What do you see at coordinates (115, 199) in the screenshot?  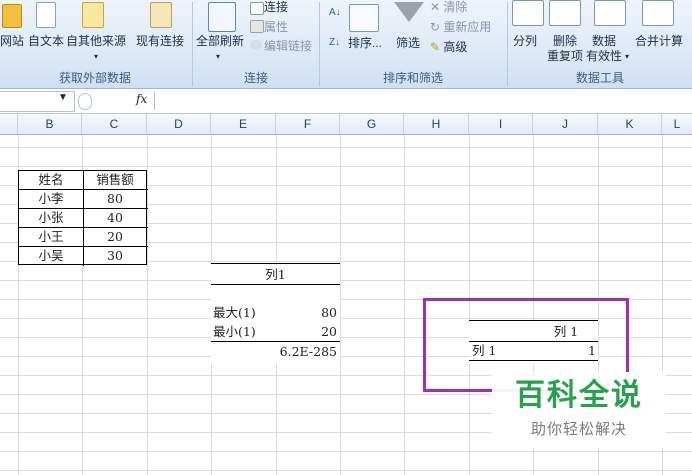 I see `table-cell-sales: 80` at bounding box center [115, 199].